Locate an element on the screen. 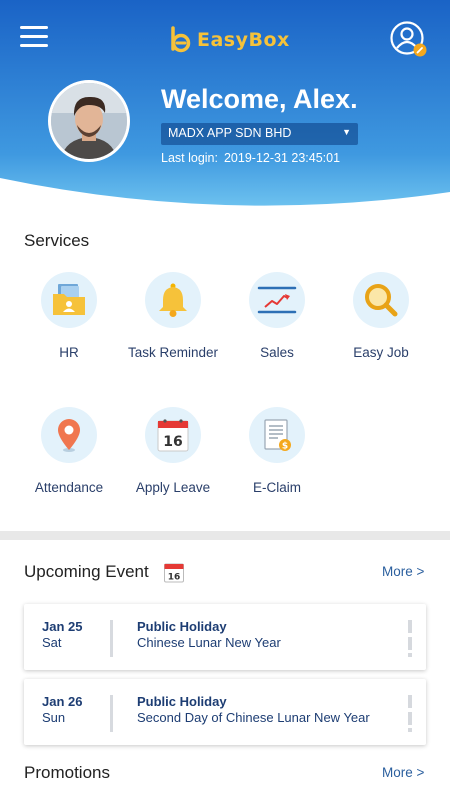 The width and height of the screenshot is (450, 800). task-reminder-icon-circle is located at coordinates (173, 300).